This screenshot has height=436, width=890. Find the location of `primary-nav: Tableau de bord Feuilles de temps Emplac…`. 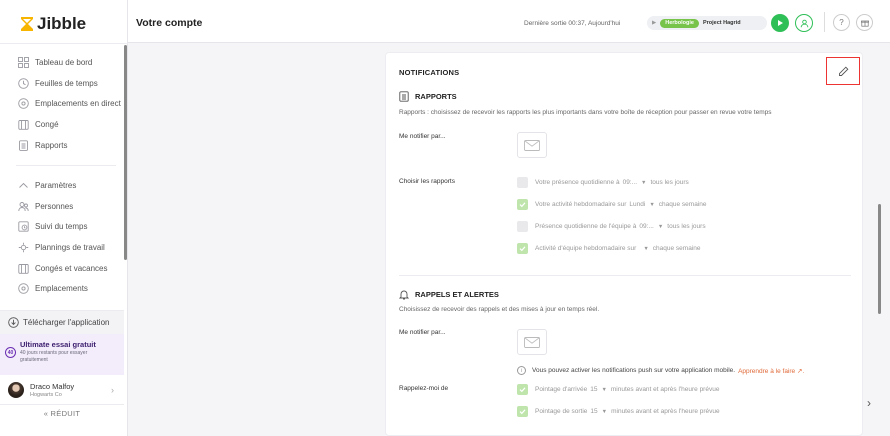

primary-nav: Tableau de bord Feuilles de temps Emplac… is located at coordinates (62, 103).